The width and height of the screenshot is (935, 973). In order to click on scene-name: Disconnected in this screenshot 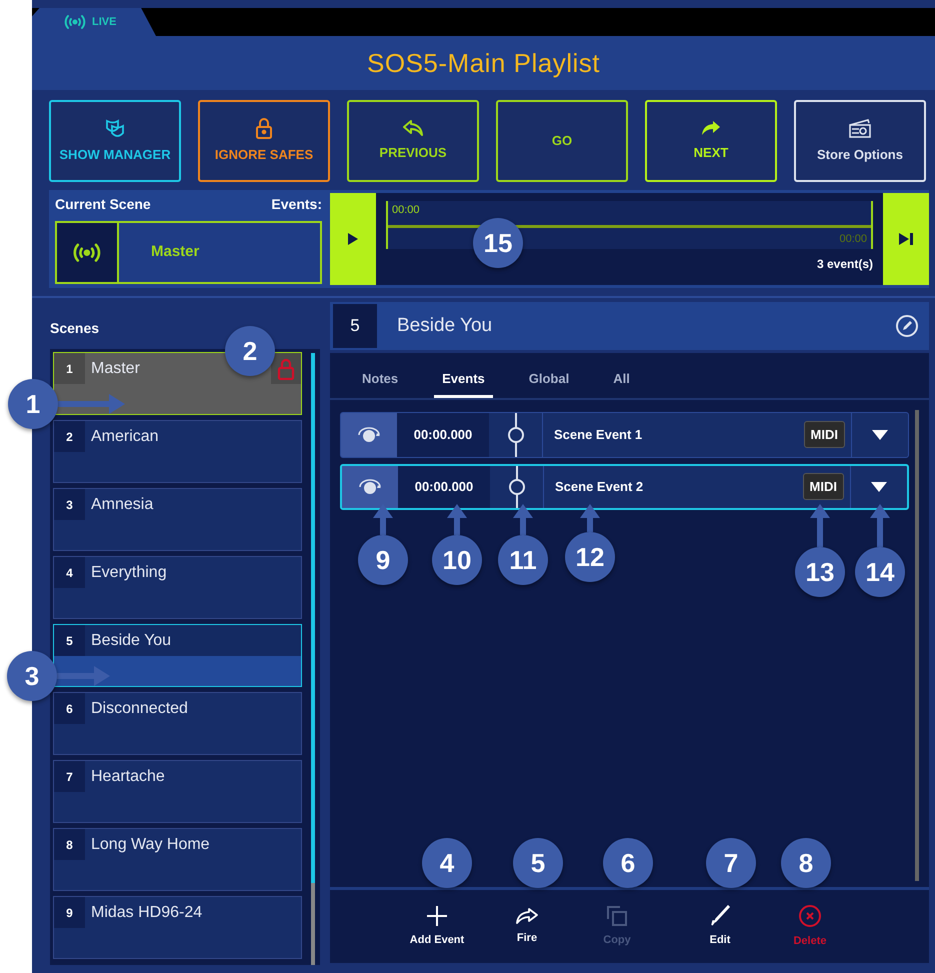, I will do `click(140, 708)`.